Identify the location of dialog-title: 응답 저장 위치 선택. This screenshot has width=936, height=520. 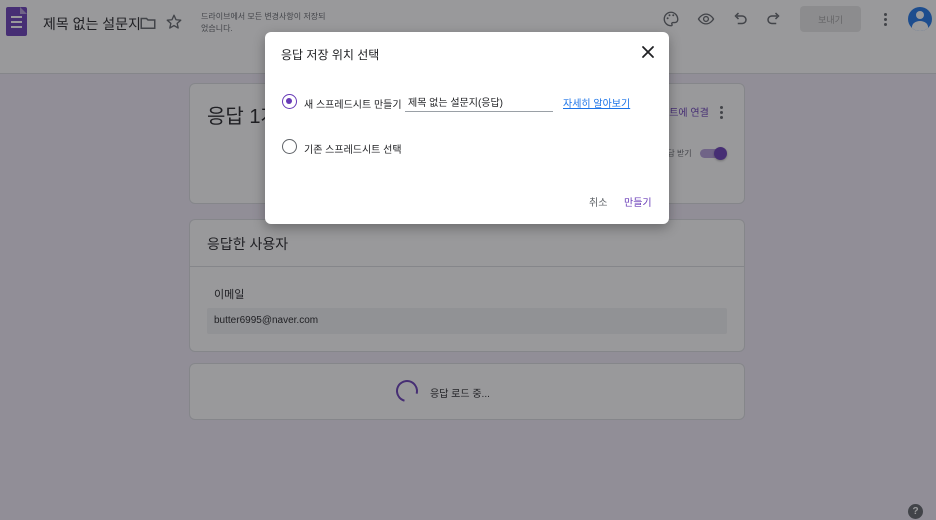
(330, 55).